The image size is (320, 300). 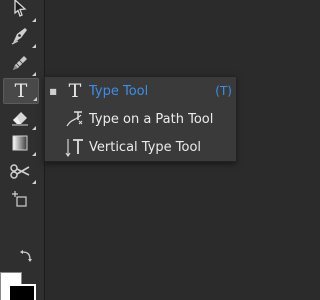 I want to click on fill-stroke-swatches, so click(x=18, y=277).